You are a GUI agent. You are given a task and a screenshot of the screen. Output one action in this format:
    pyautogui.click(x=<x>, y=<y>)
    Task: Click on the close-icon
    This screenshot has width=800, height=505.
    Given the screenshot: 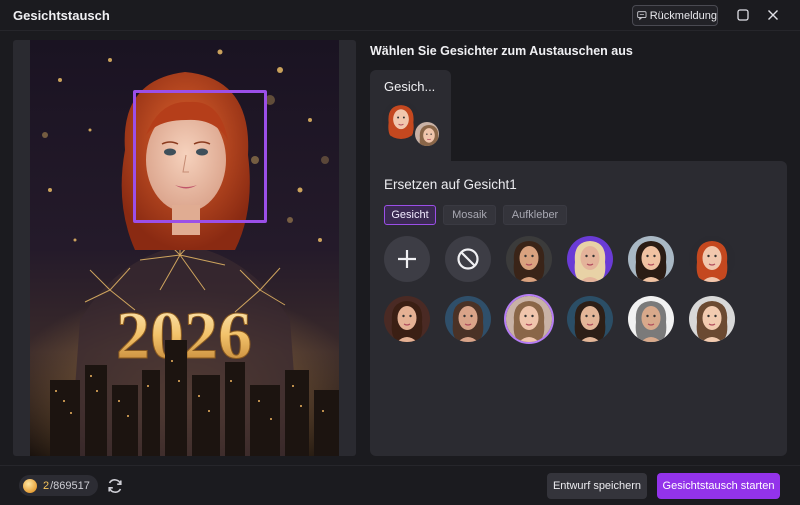 What is the action you would take?
    pyautogui.click(x=773, y=15)
    